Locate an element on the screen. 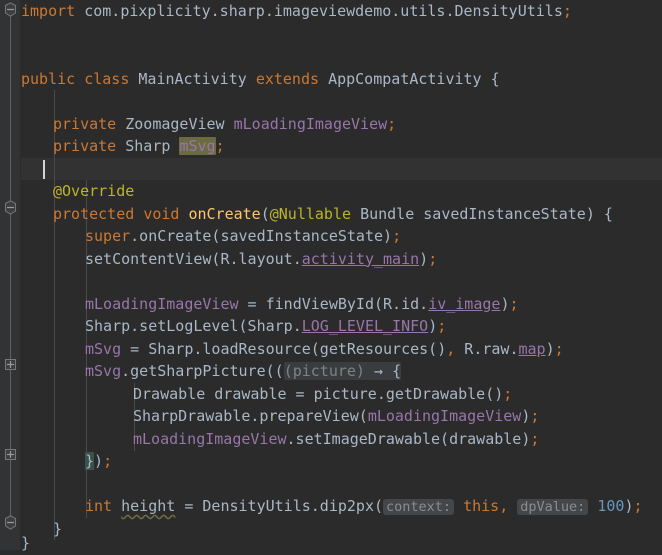 This screenshot has width=662, height=555. code-line: @Override is located at coordinates (93, 191).